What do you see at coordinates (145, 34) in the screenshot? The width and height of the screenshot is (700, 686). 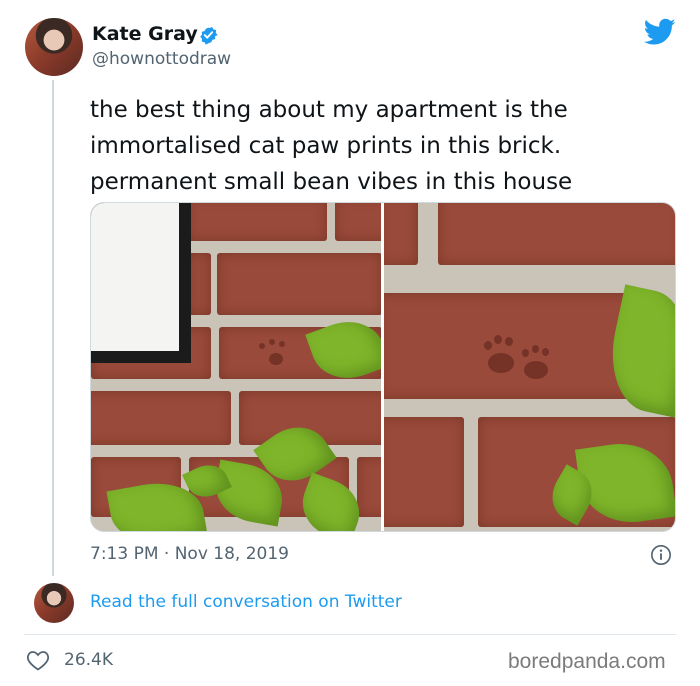 I see `author-name: Kate Gray` at bounding box center [145, 34].